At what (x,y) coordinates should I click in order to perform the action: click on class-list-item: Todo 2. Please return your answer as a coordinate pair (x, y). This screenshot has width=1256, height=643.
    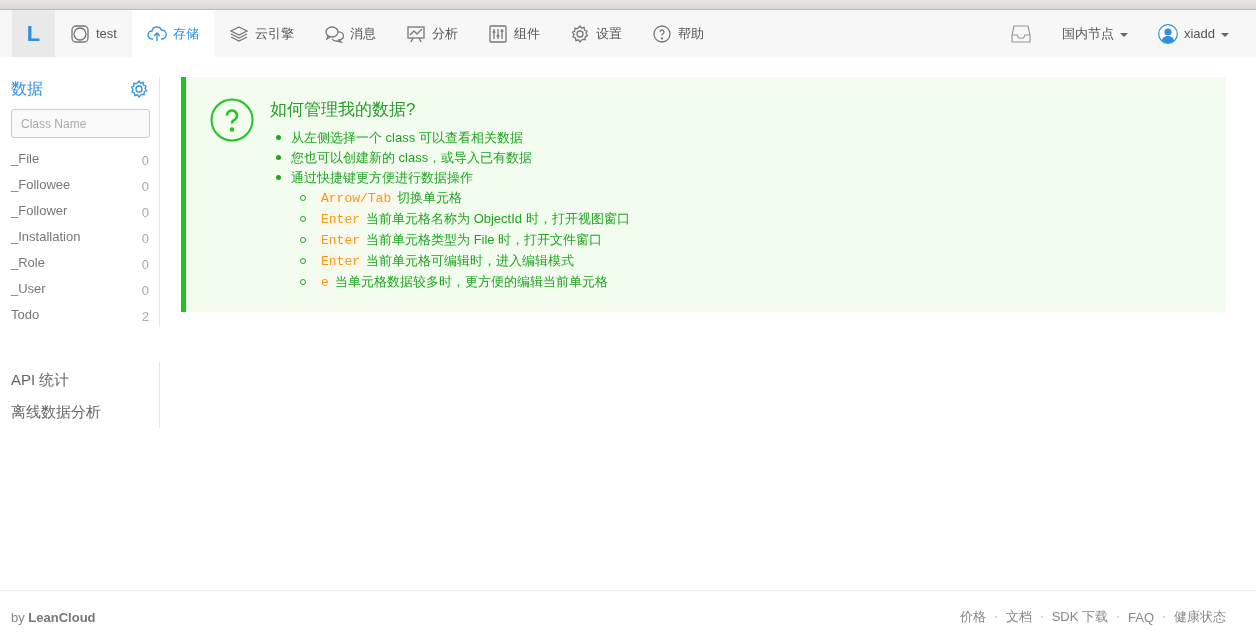
    Looking at the image, I should click on (80, 314).